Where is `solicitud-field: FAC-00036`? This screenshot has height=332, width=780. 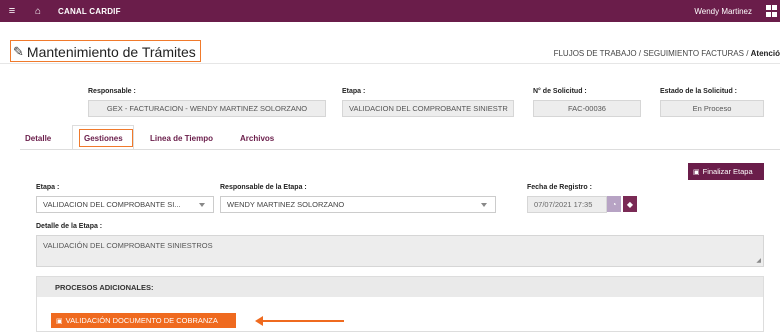 solicitud-field: FAC-00036 is located at coordinates (587, 108).